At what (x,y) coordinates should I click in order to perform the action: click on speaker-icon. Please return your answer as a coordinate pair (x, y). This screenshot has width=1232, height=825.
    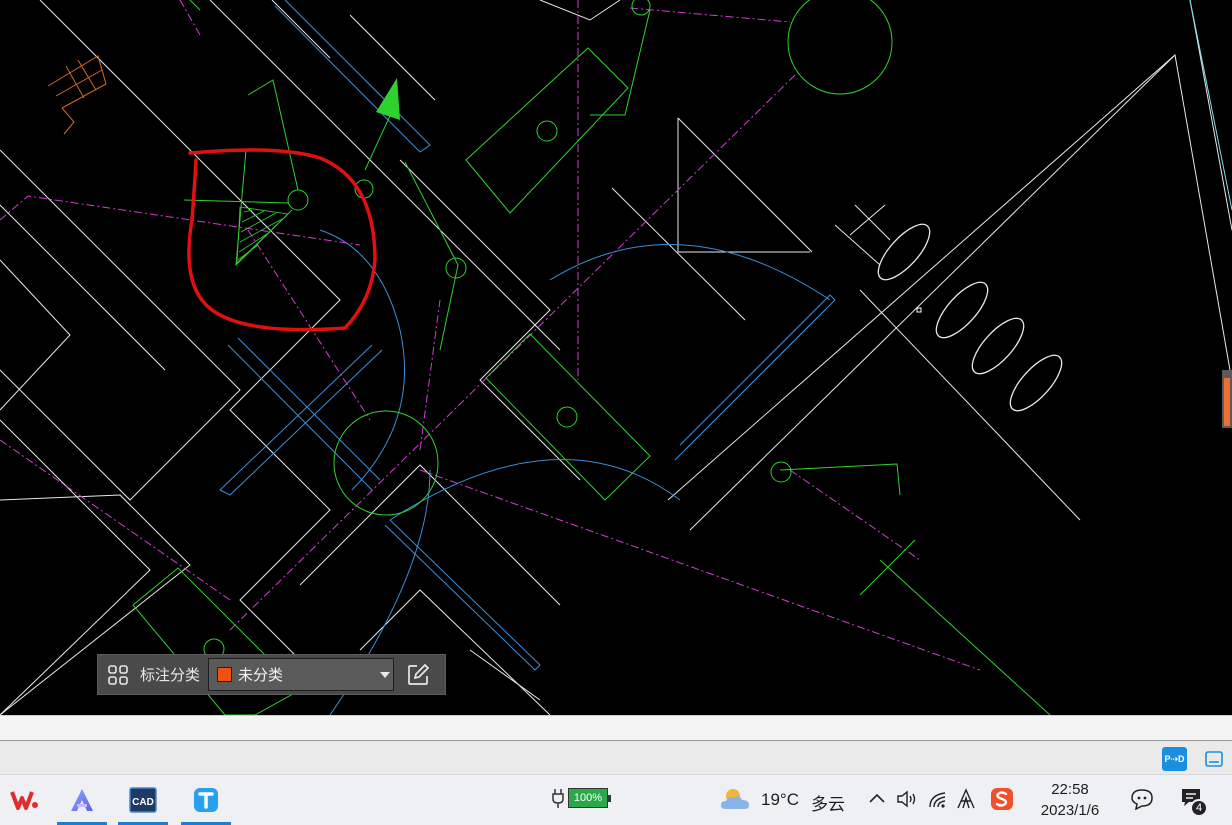
    Looking at the image, I should click on (906, 799).